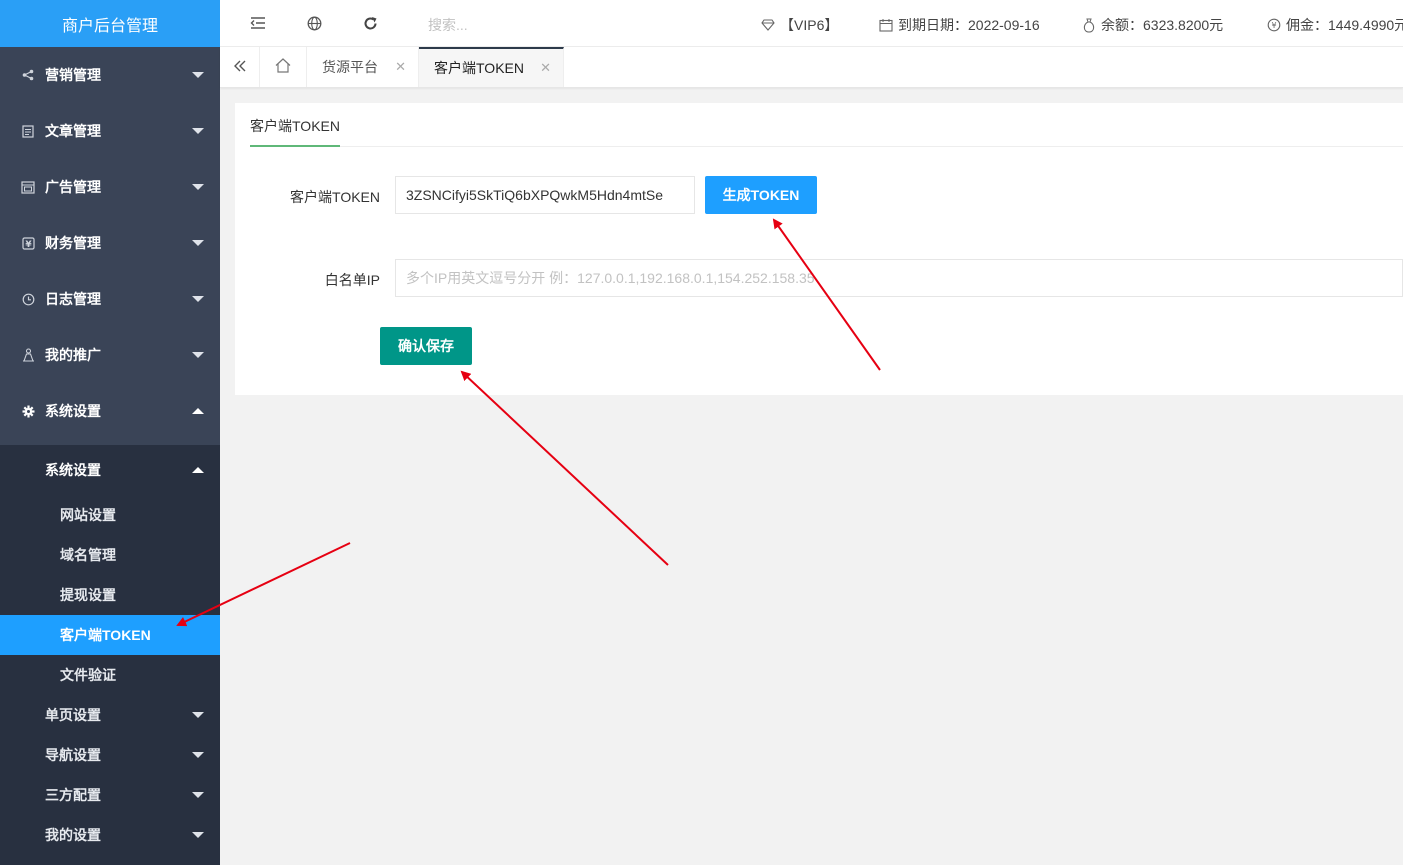 This screenshot has width=1403, height=865. What do you see at coordinates (110, 299) in the screenshot?
I see `sidebar-item-logs: 日志管理` at bounding box center [110, 299].